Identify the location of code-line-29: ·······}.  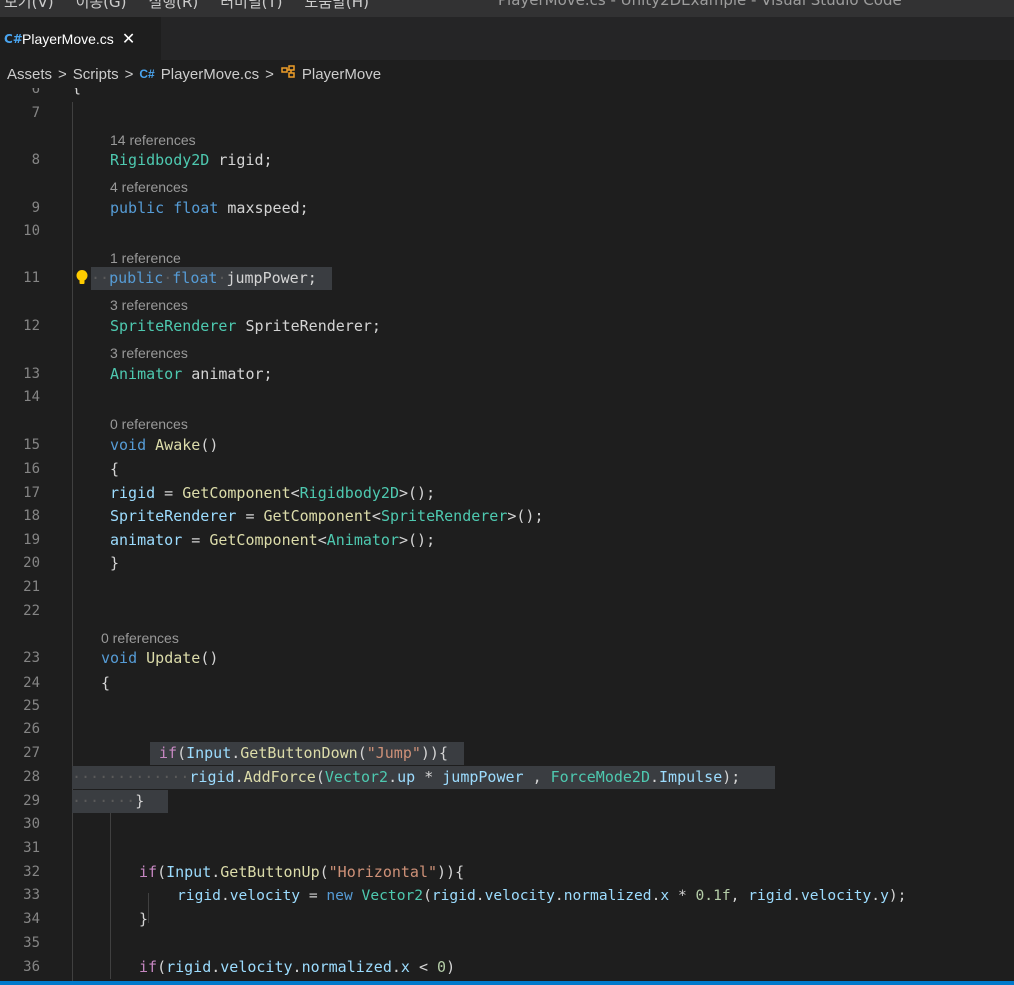
(108, 801).